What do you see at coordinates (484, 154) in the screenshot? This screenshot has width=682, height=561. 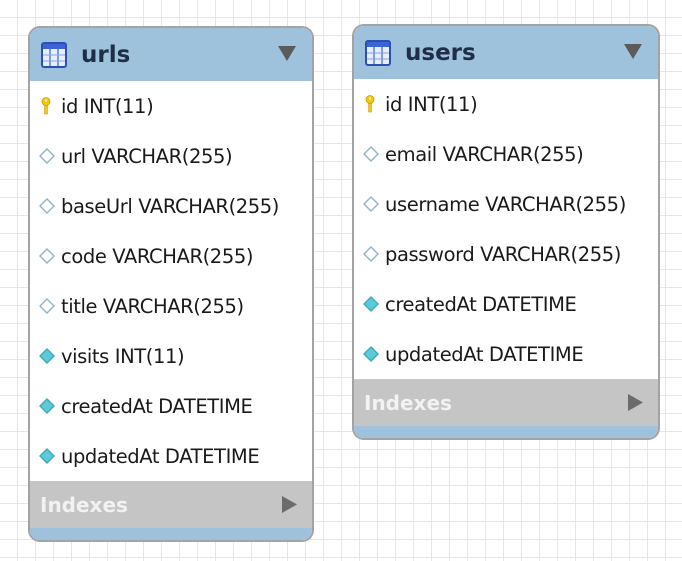 I see `column-label: email VARCHAR(255)` at bounding box center [484, 154].